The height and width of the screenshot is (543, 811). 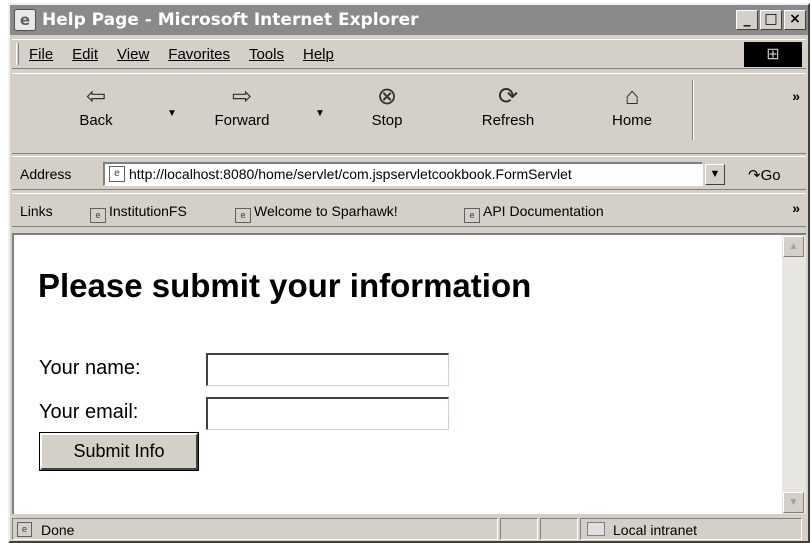 I want to click on email-label: Your email:, so click(x=89, y=412).